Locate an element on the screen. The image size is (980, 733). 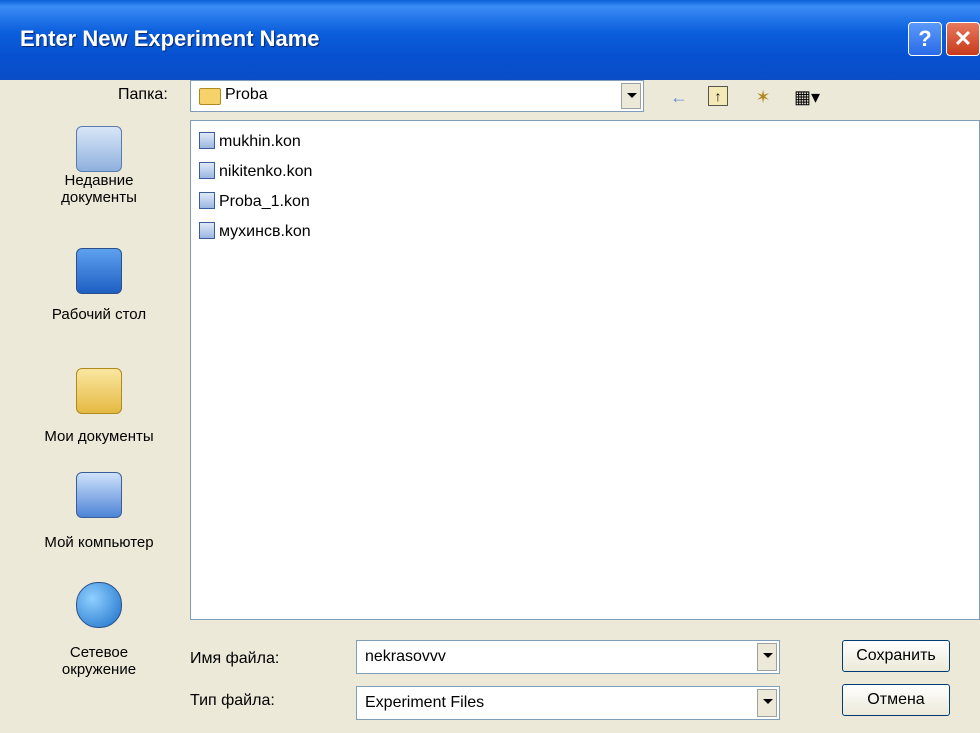
filetype-label: Тип файла: is located at coordinates (232, 700).